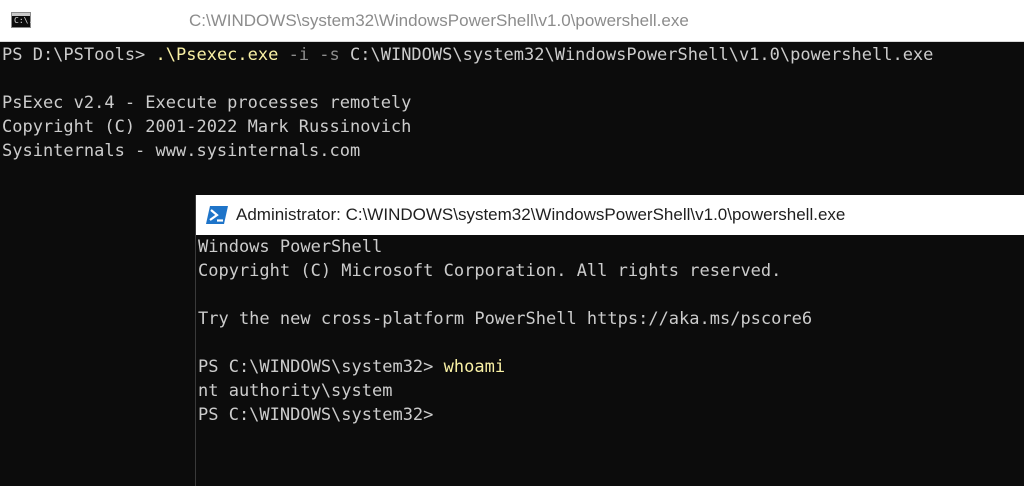 This screenshot has width=1024, height=486. Describe the element at coordinates (181, 151) in the screenshot. I see `output-line: Sysinternals - www.sysinternals.com` at that location.